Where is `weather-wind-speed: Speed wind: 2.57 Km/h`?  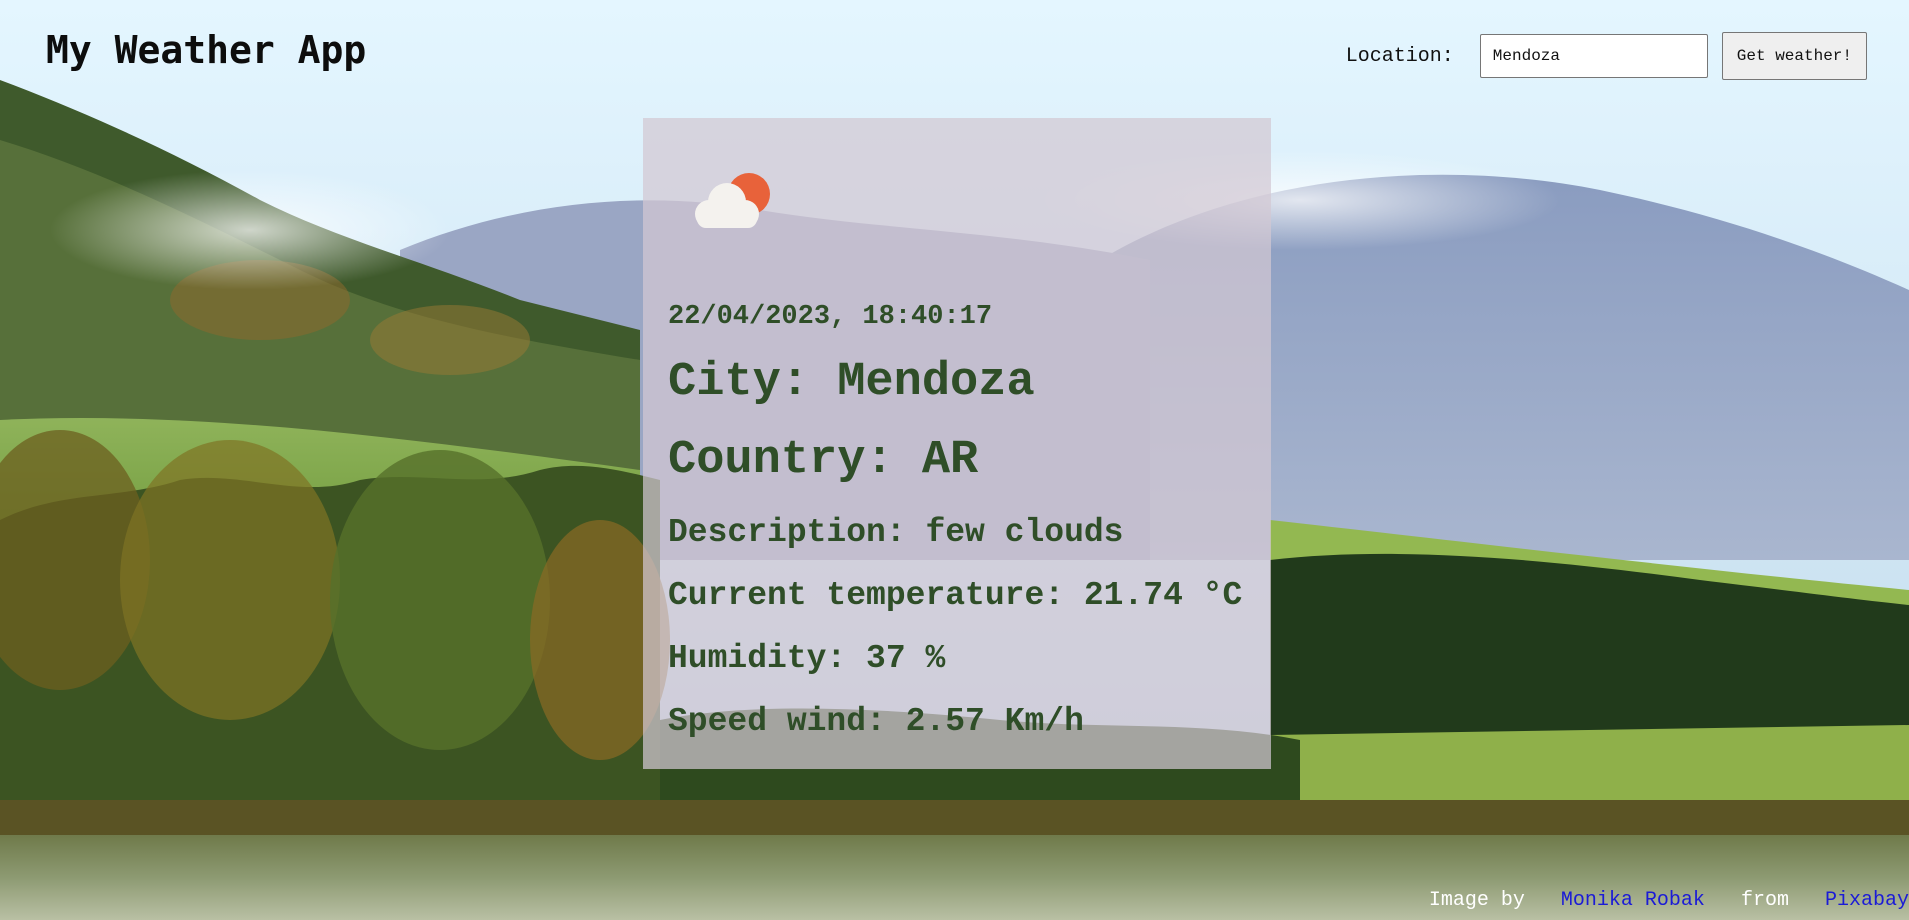 weather-wind-speed: Speed wind: 2.57 Km/h is located at coordinates (876, 721).